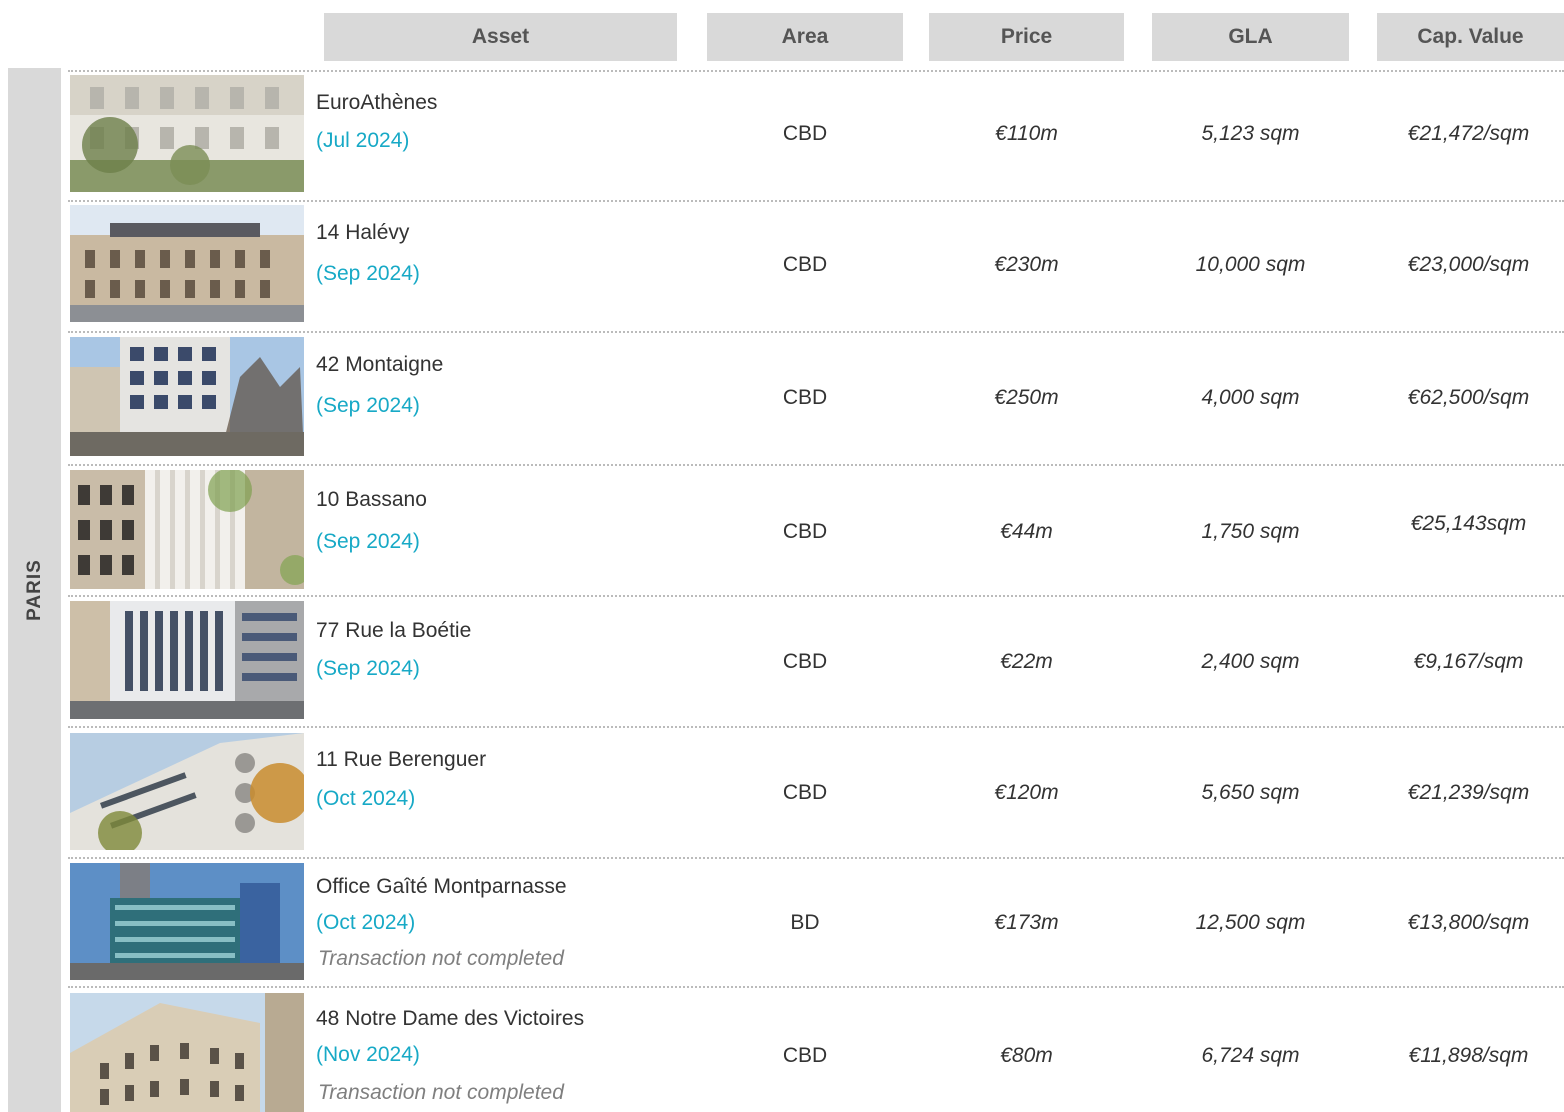 This screenshot has width=1564, height=1112. What do you see at coordinates (1468, 792) in the screenshot?
I see `cap-value: €21,239/sqm` at bounding box center [1468, 792].